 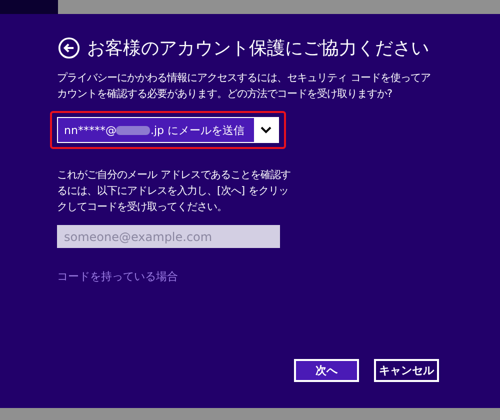 What do you see at coordinates (197, 130) in the screenshot?
I see `dropdown-value: .jp にメールを送信` at bounding box center [197, 130].